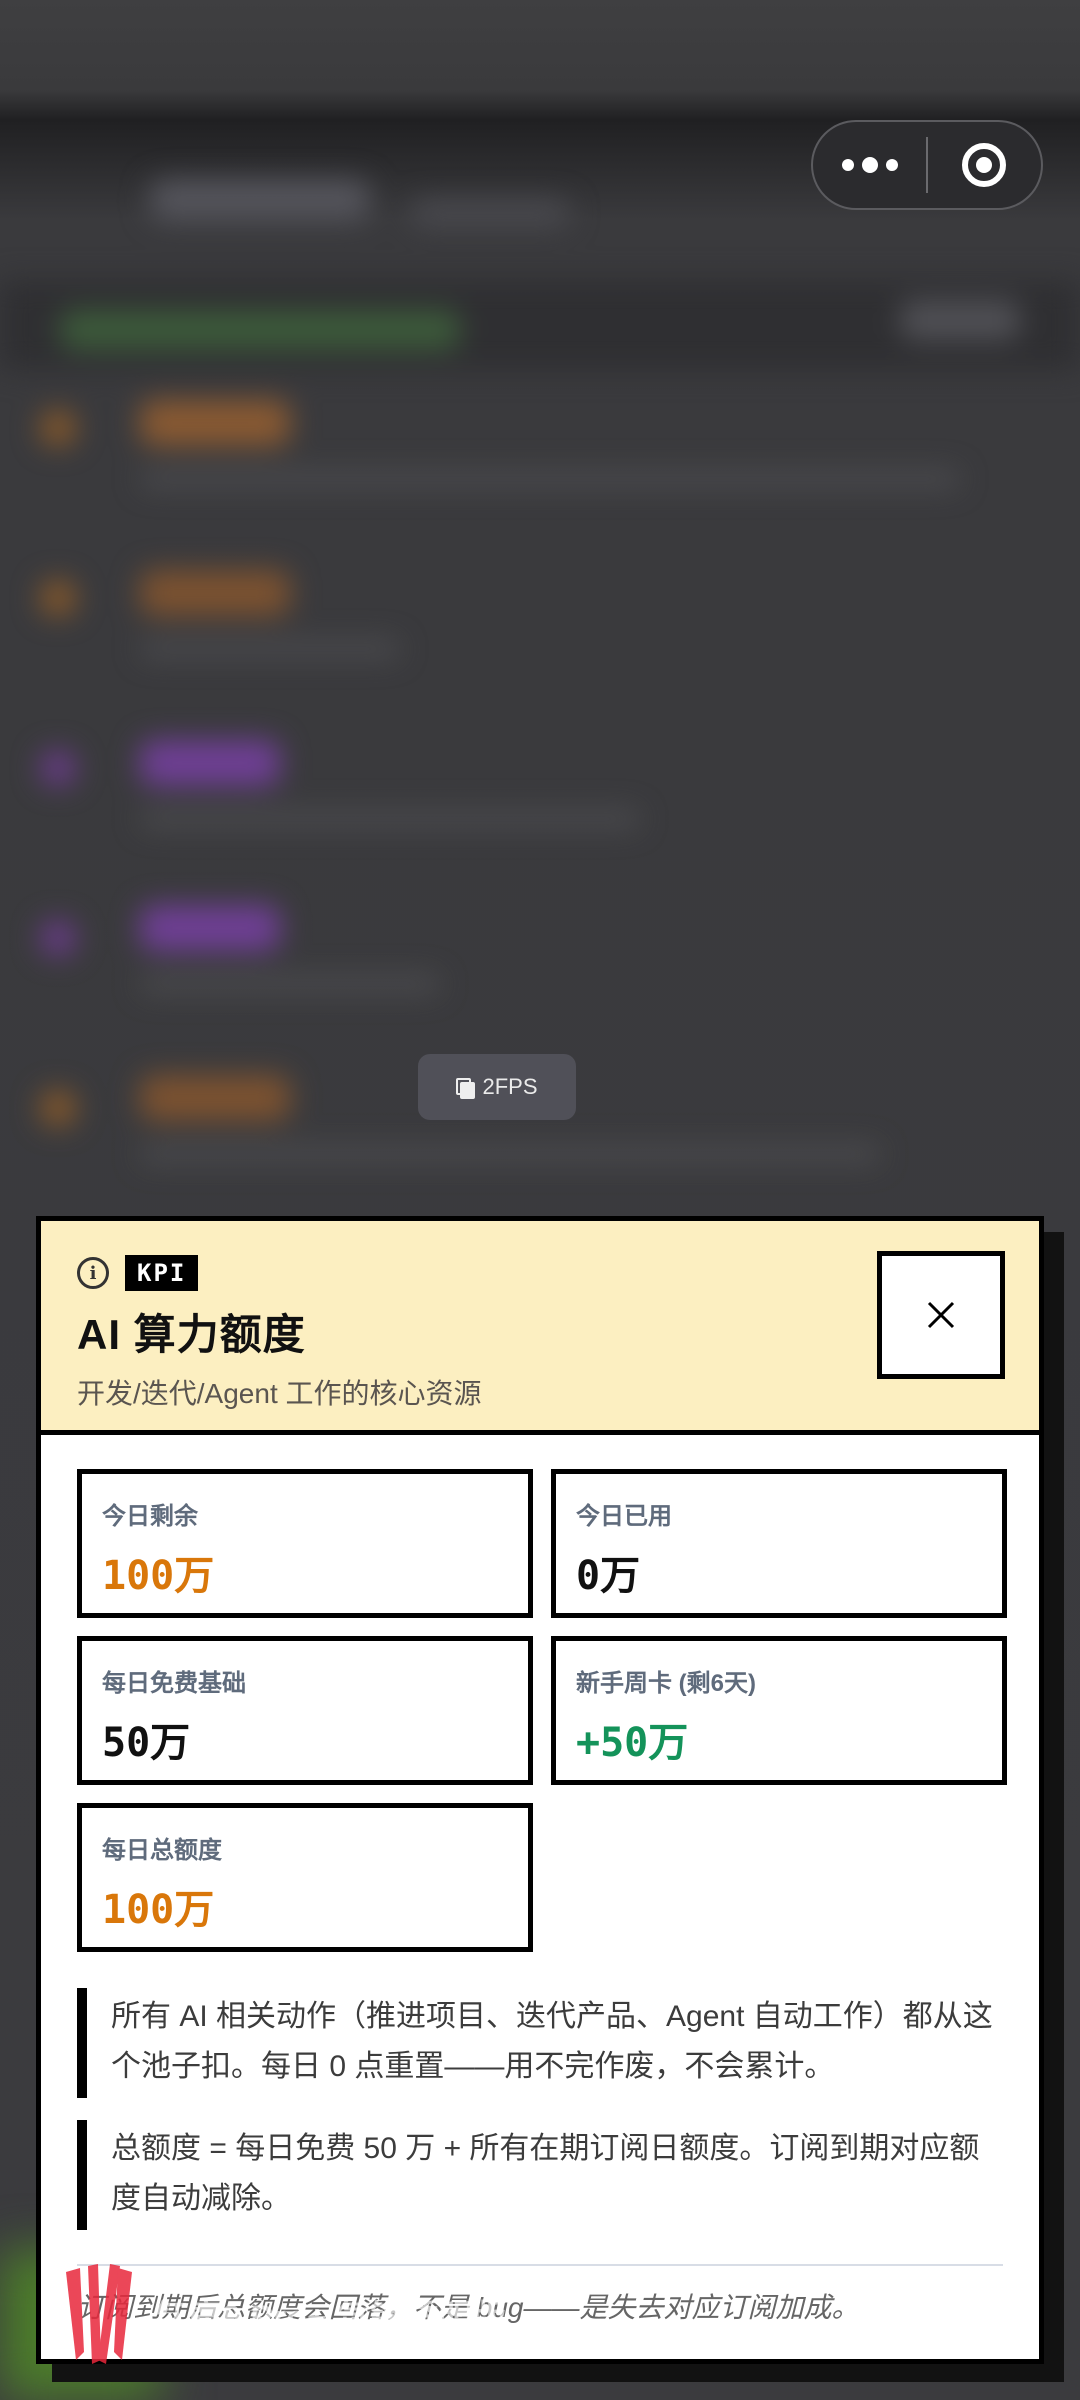  Describe the element at coordinates (330, 2317) in the screenshot. I see `watermark-text: 红魔9 Pro+ 氘锋透明版` at that location.